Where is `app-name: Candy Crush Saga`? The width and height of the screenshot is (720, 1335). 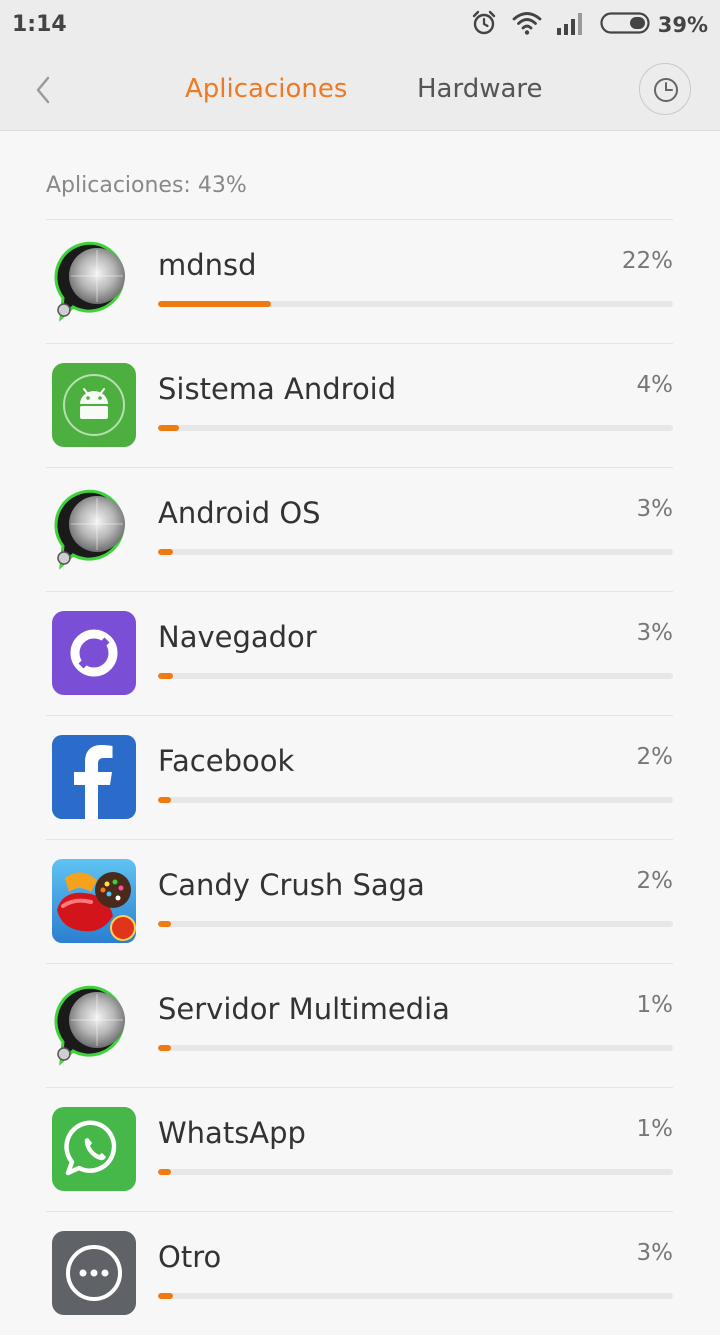
app-name: Candy Crush Saga is located at coordinates (291, 885).